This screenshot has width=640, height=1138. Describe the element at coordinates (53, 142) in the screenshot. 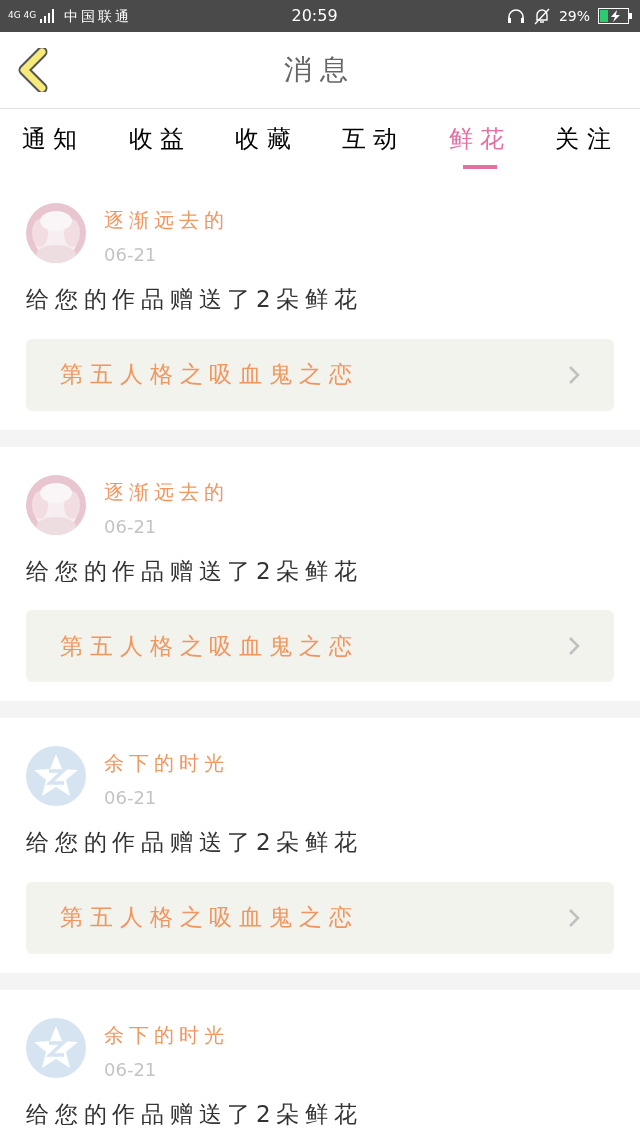

I see `tab: 通知` at that location.